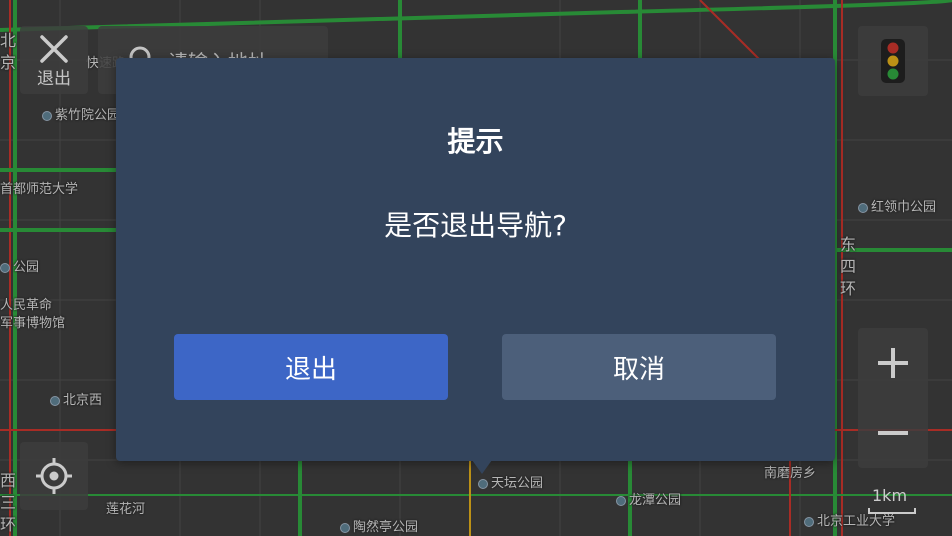  I want to click on exit-button: 退出, so click(311, 367).